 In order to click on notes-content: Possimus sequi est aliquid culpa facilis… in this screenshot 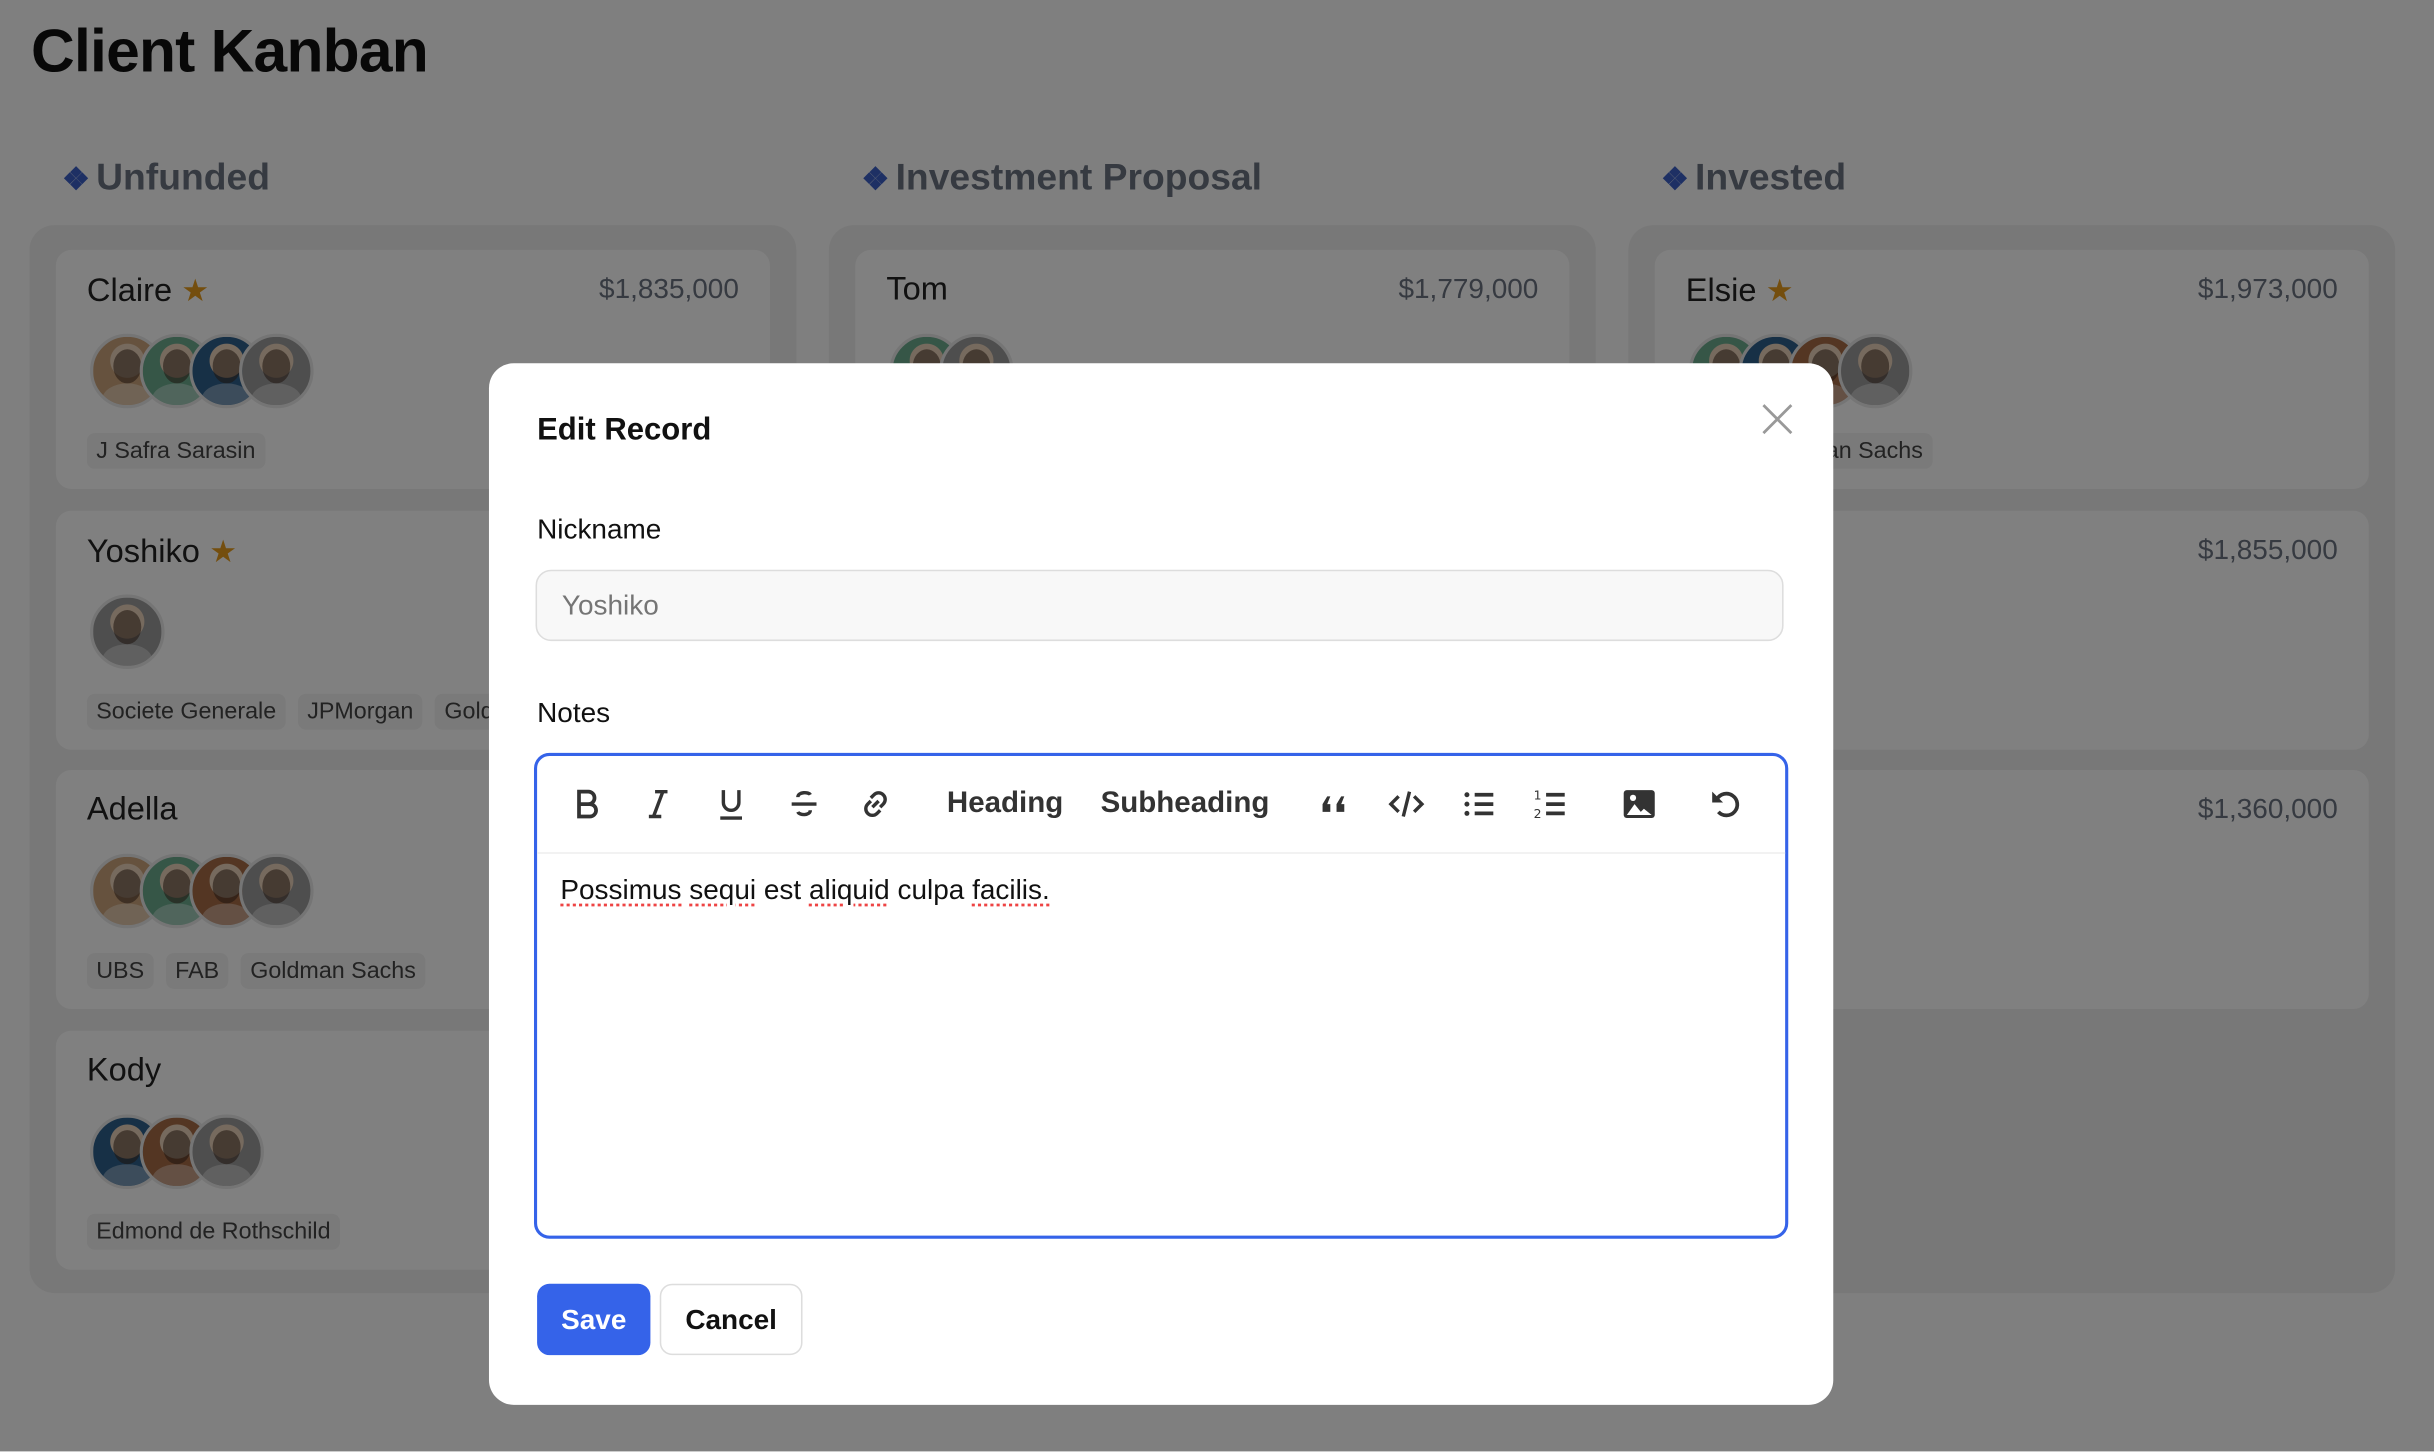, I will do `click(804, 890)`.